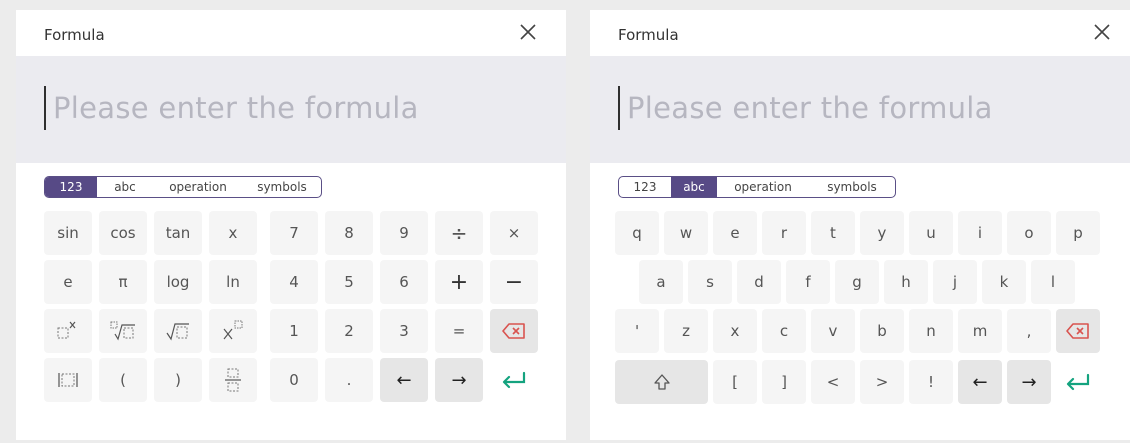 The height and width of the screenshot is (443, 1130). What do you see at coordinates (459, 233) in the screenshot?
I see `key-divide: ÷` at bounding box center [459, 233].